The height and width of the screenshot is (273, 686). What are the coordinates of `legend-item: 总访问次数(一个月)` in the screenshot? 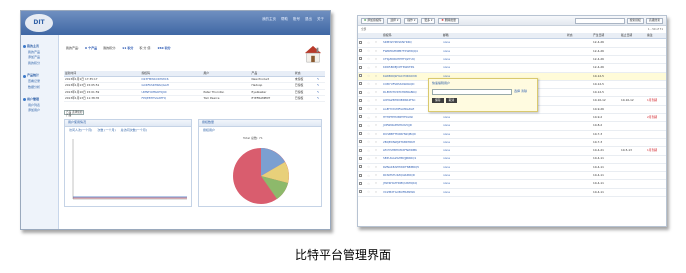 It's located at (134, 131).